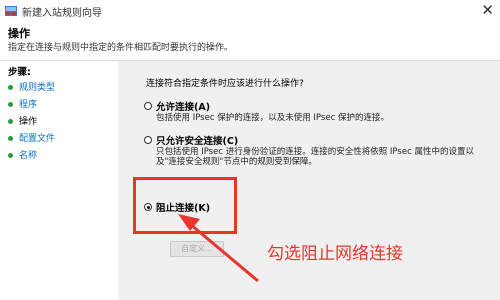  What do you see at coordinates (197, 141) in the screenshot?
I see `radio-label: 只允许安全连接(C)` at bounding box center [197, 141].